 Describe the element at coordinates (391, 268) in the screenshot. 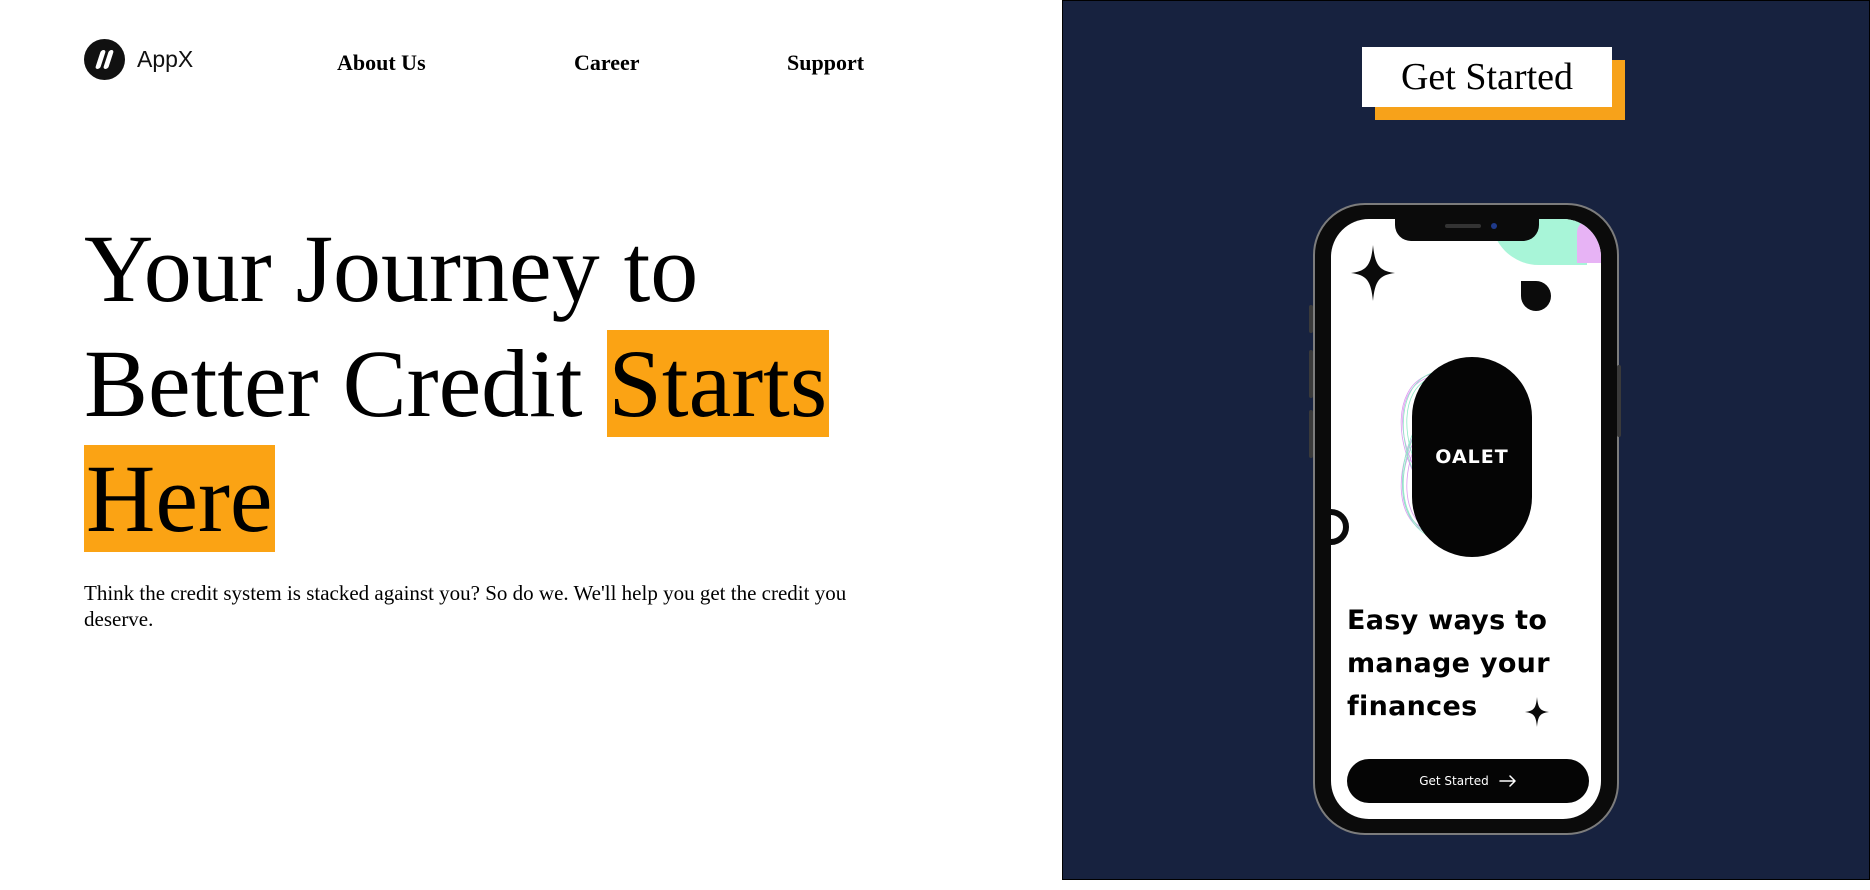

I see `headline-line-1: Your Journey to` at that location.